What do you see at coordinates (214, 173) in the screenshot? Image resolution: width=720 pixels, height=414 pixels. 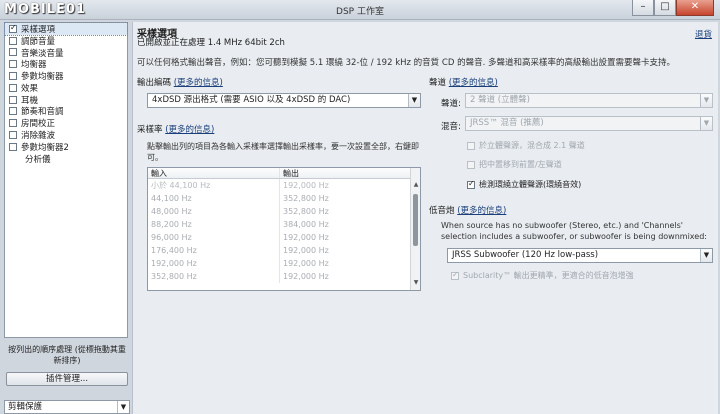 I see `column-header-input: 輸入` at bounding box center [214, 173].